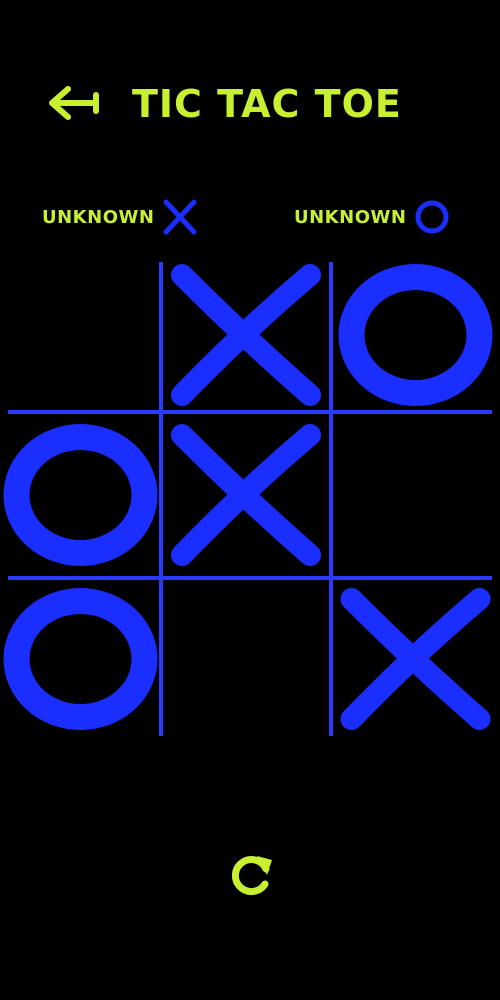 The height and width of the screenshot is (1000, 500). I want to click on arrow-left-icon, so click(74, 103).